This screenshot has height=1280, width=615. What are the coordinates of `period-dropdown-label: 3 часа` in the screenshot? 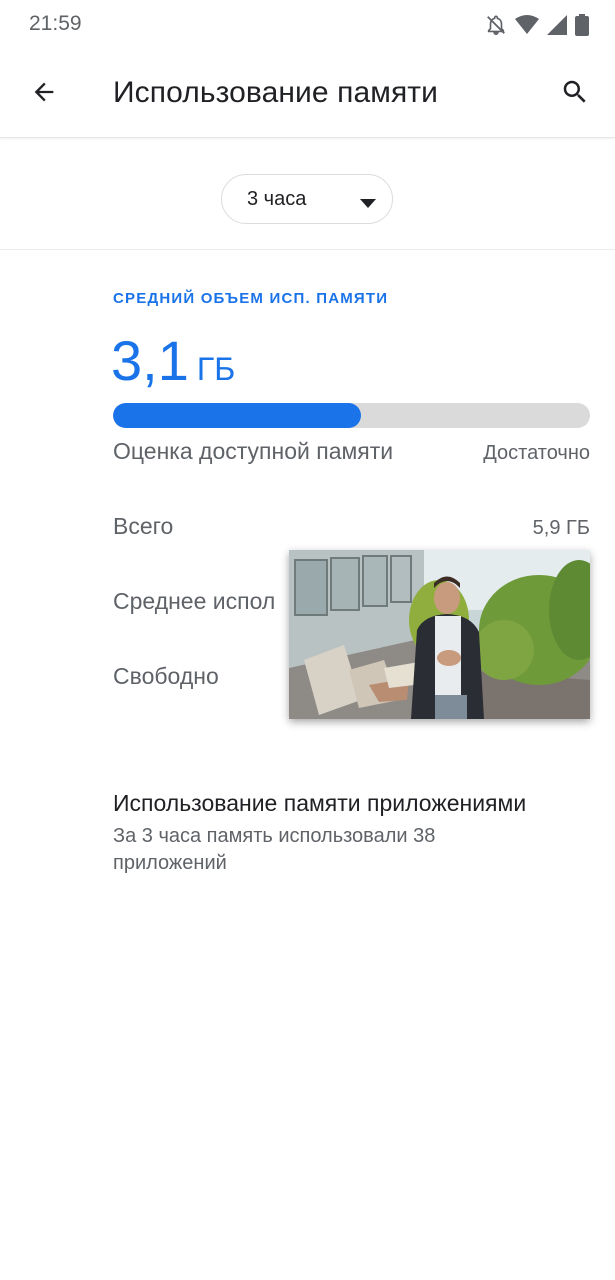 It's located at (277, 198).